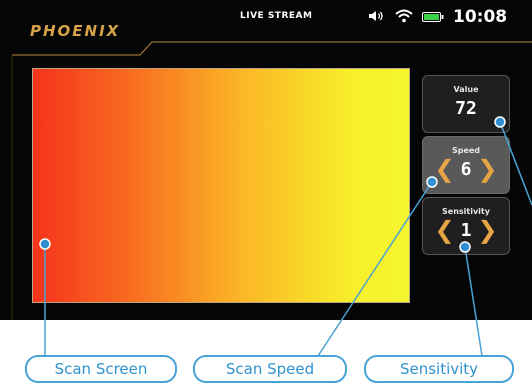 Image resolution: width=532 pixels, height=390 pixels. I want to click on speaker-icon, so click(377, 17).